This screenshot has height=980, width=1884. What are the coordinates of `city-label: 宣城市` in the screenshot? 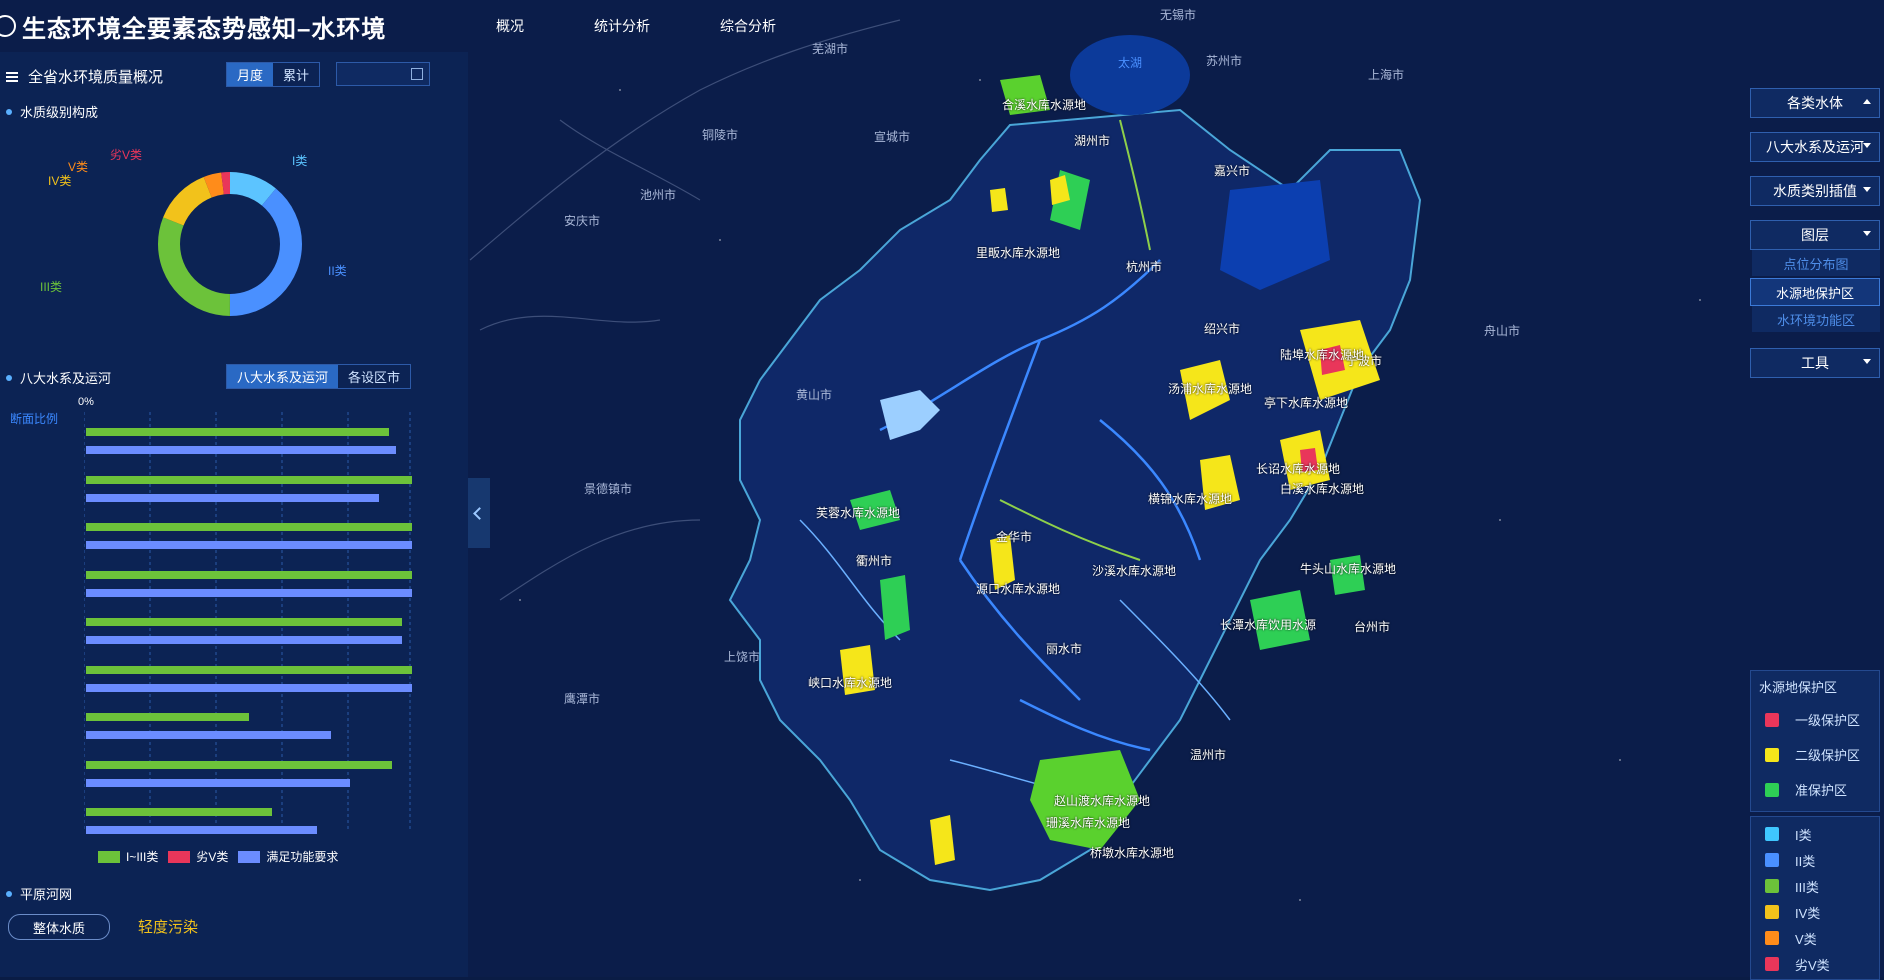 It's located at (892, 137).